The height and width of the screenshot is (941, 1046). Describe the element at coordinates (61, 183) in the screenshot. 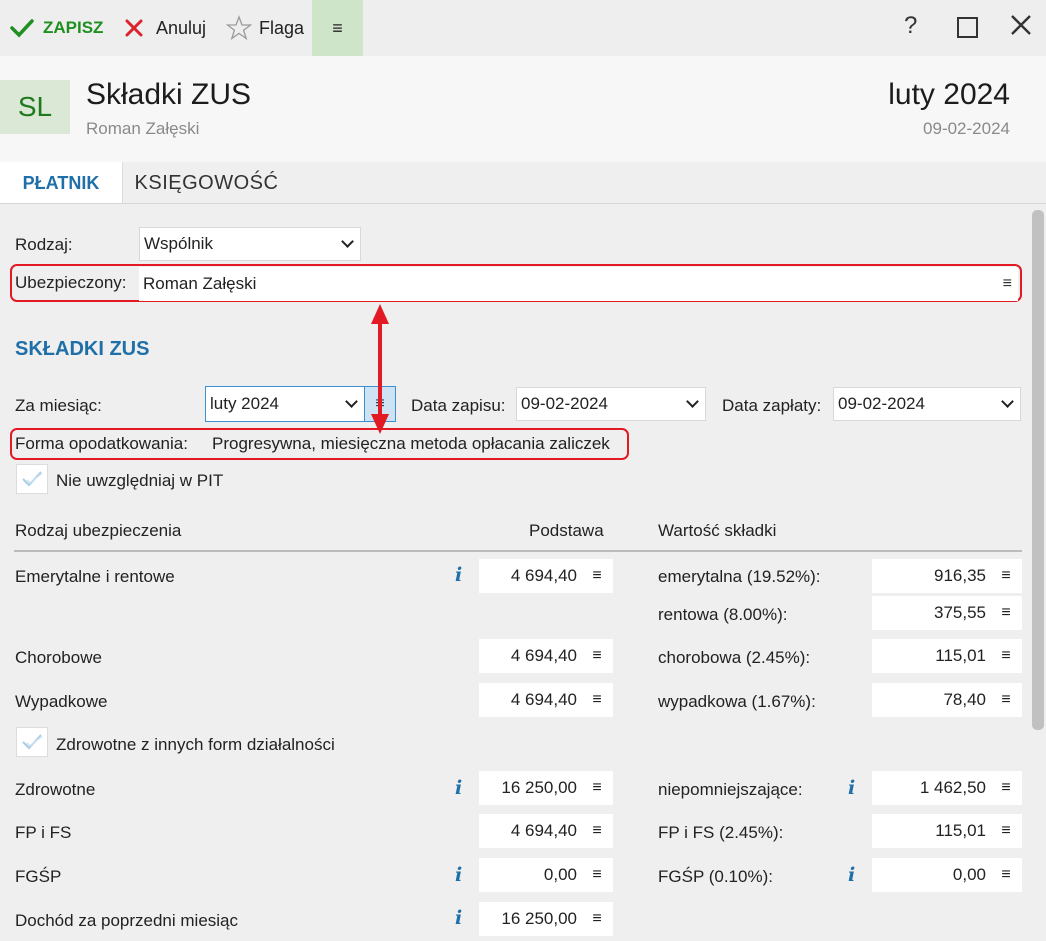

I see `tab-platnik: PŁATNIK` at that location.